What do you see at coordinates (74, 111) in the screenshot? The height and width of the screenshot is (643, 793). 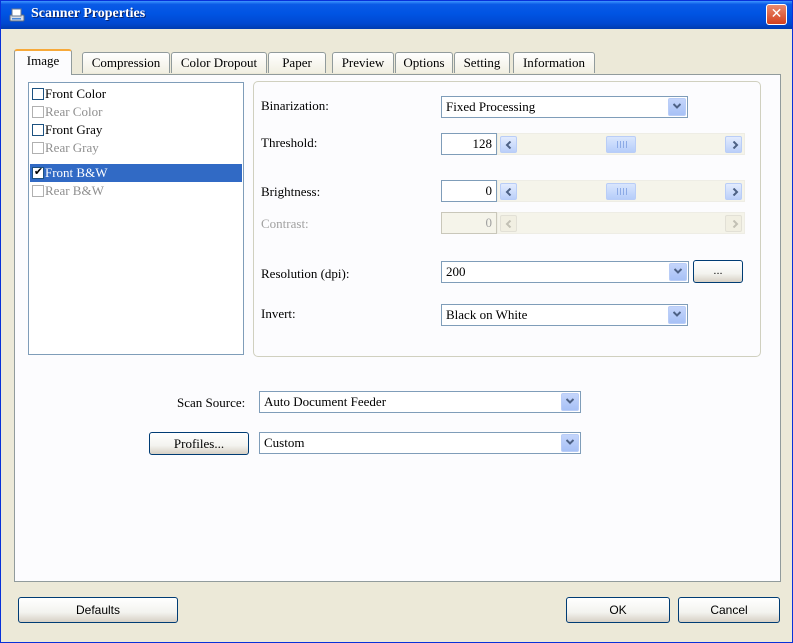 I see `list-item-label: Rear Color` at bounding box center [74, 111].